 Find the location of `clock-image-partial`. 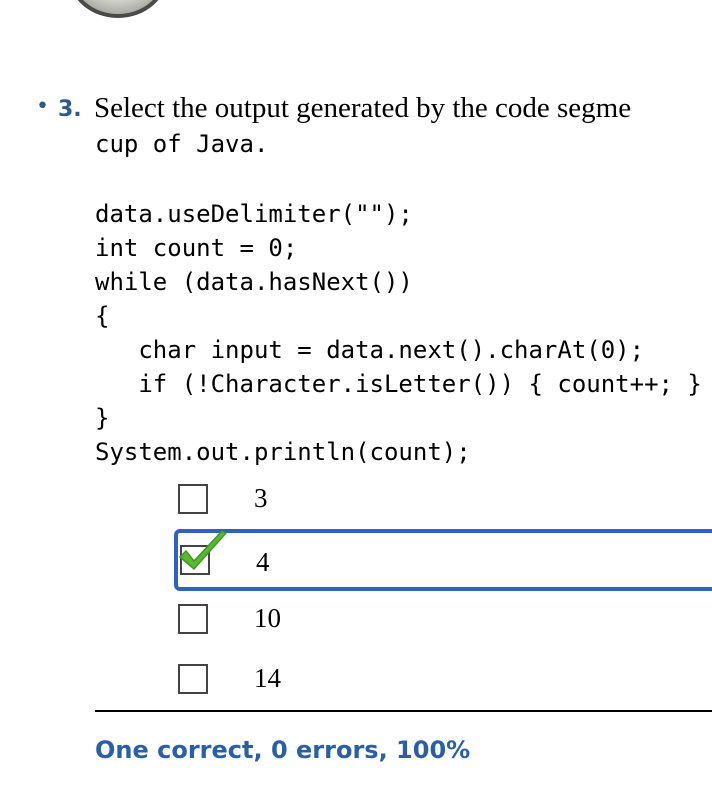

clock-image-partial is located at coordinates (118, 9).